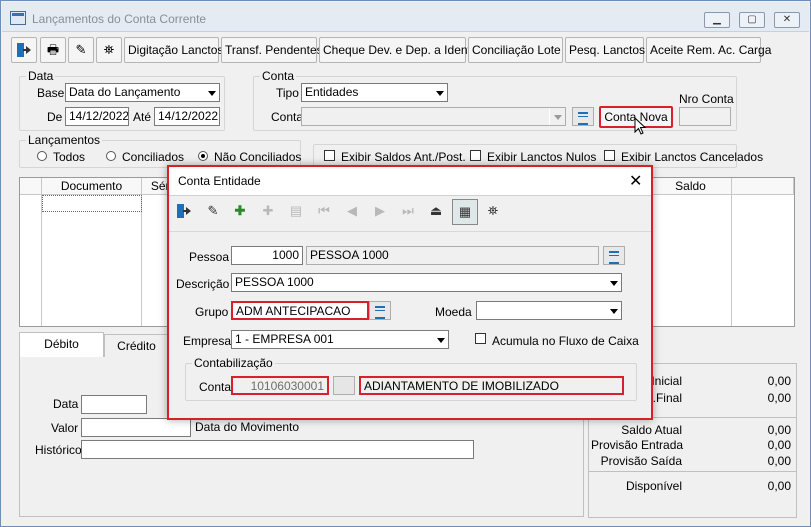 This screenshot has width=811, height=527. Describe the element at coordinates (324, 210) in the screenshot. I see `first-record-icon: ⏮` at that location.